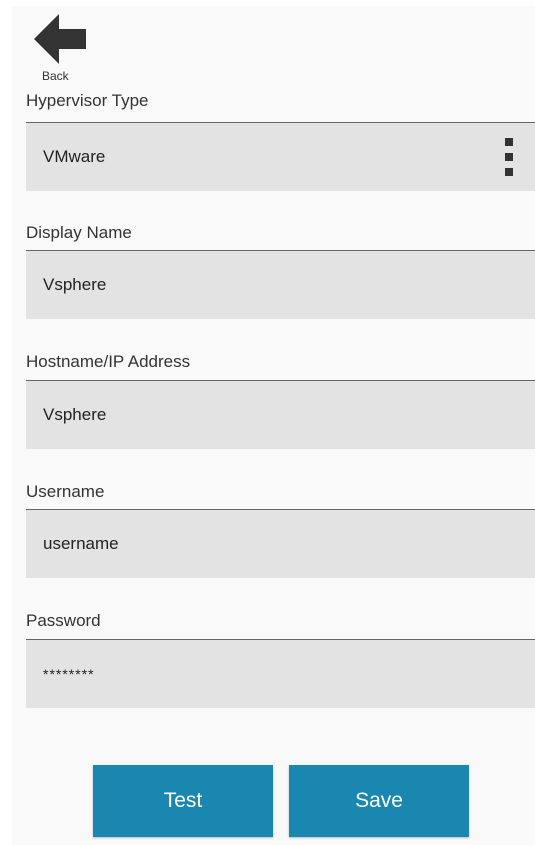  I want to click on password-field: ********, so click(280, 673).